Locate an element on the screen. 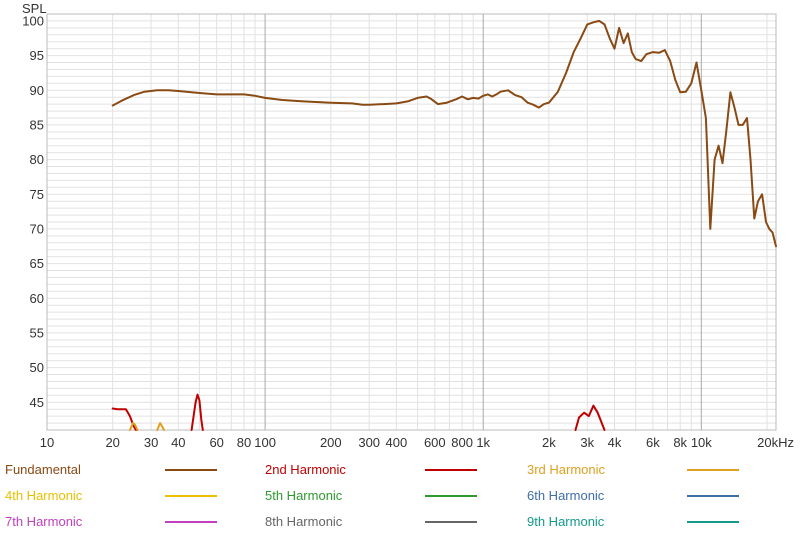 Image resolution: width=800 pixels, height=540 pixels. x-tick-label: 30 is located at coordinates (151, 442).